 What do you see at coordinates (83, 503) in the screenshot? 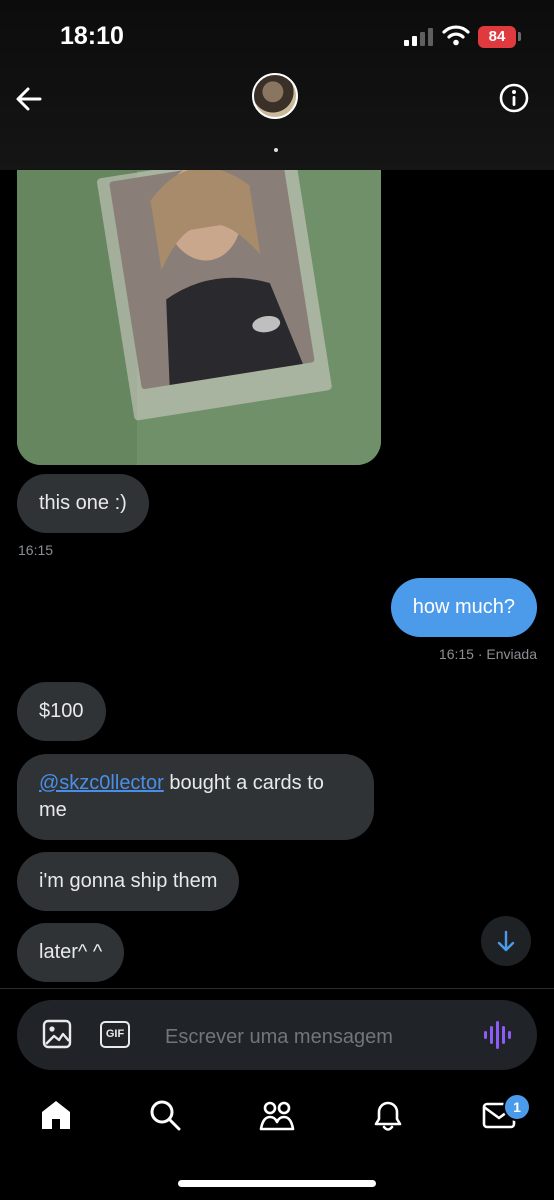
I see `message-bubble-incoming: this one :)` at bounding box center [83, 503].